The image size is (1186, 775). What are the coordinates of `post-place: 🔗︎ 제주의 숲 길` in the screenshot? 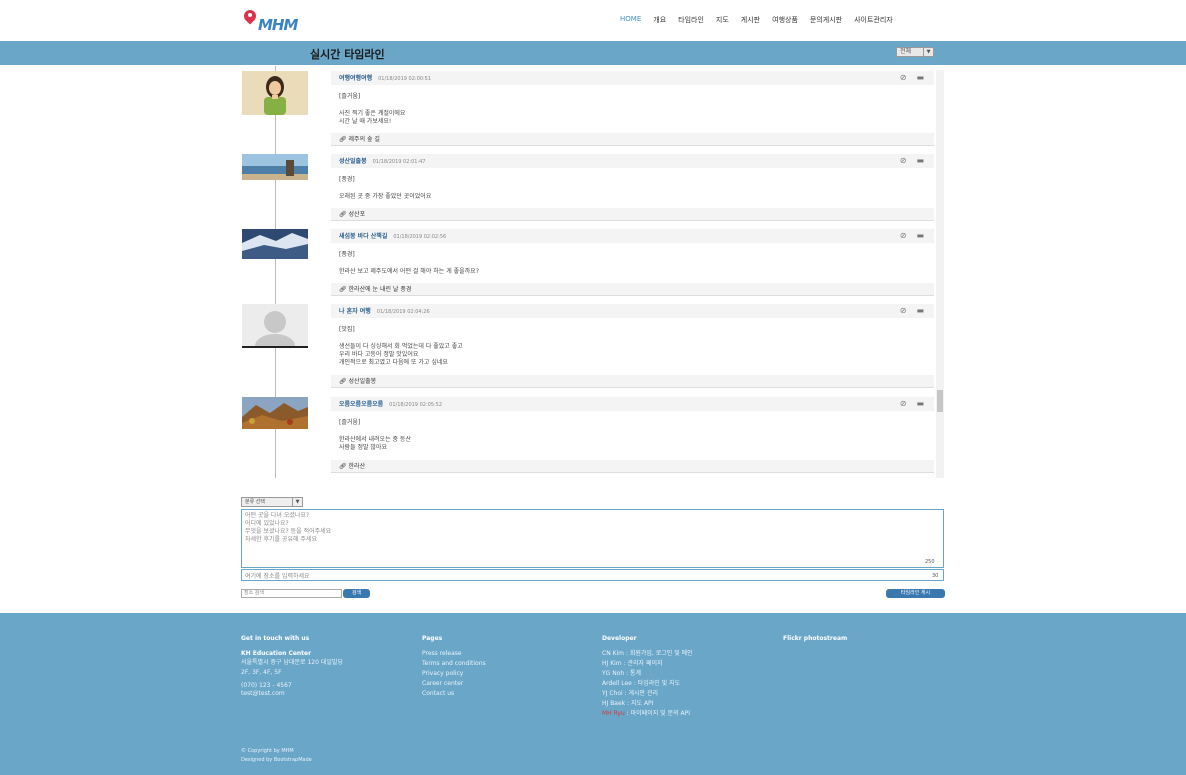 It's located at (632, 139).